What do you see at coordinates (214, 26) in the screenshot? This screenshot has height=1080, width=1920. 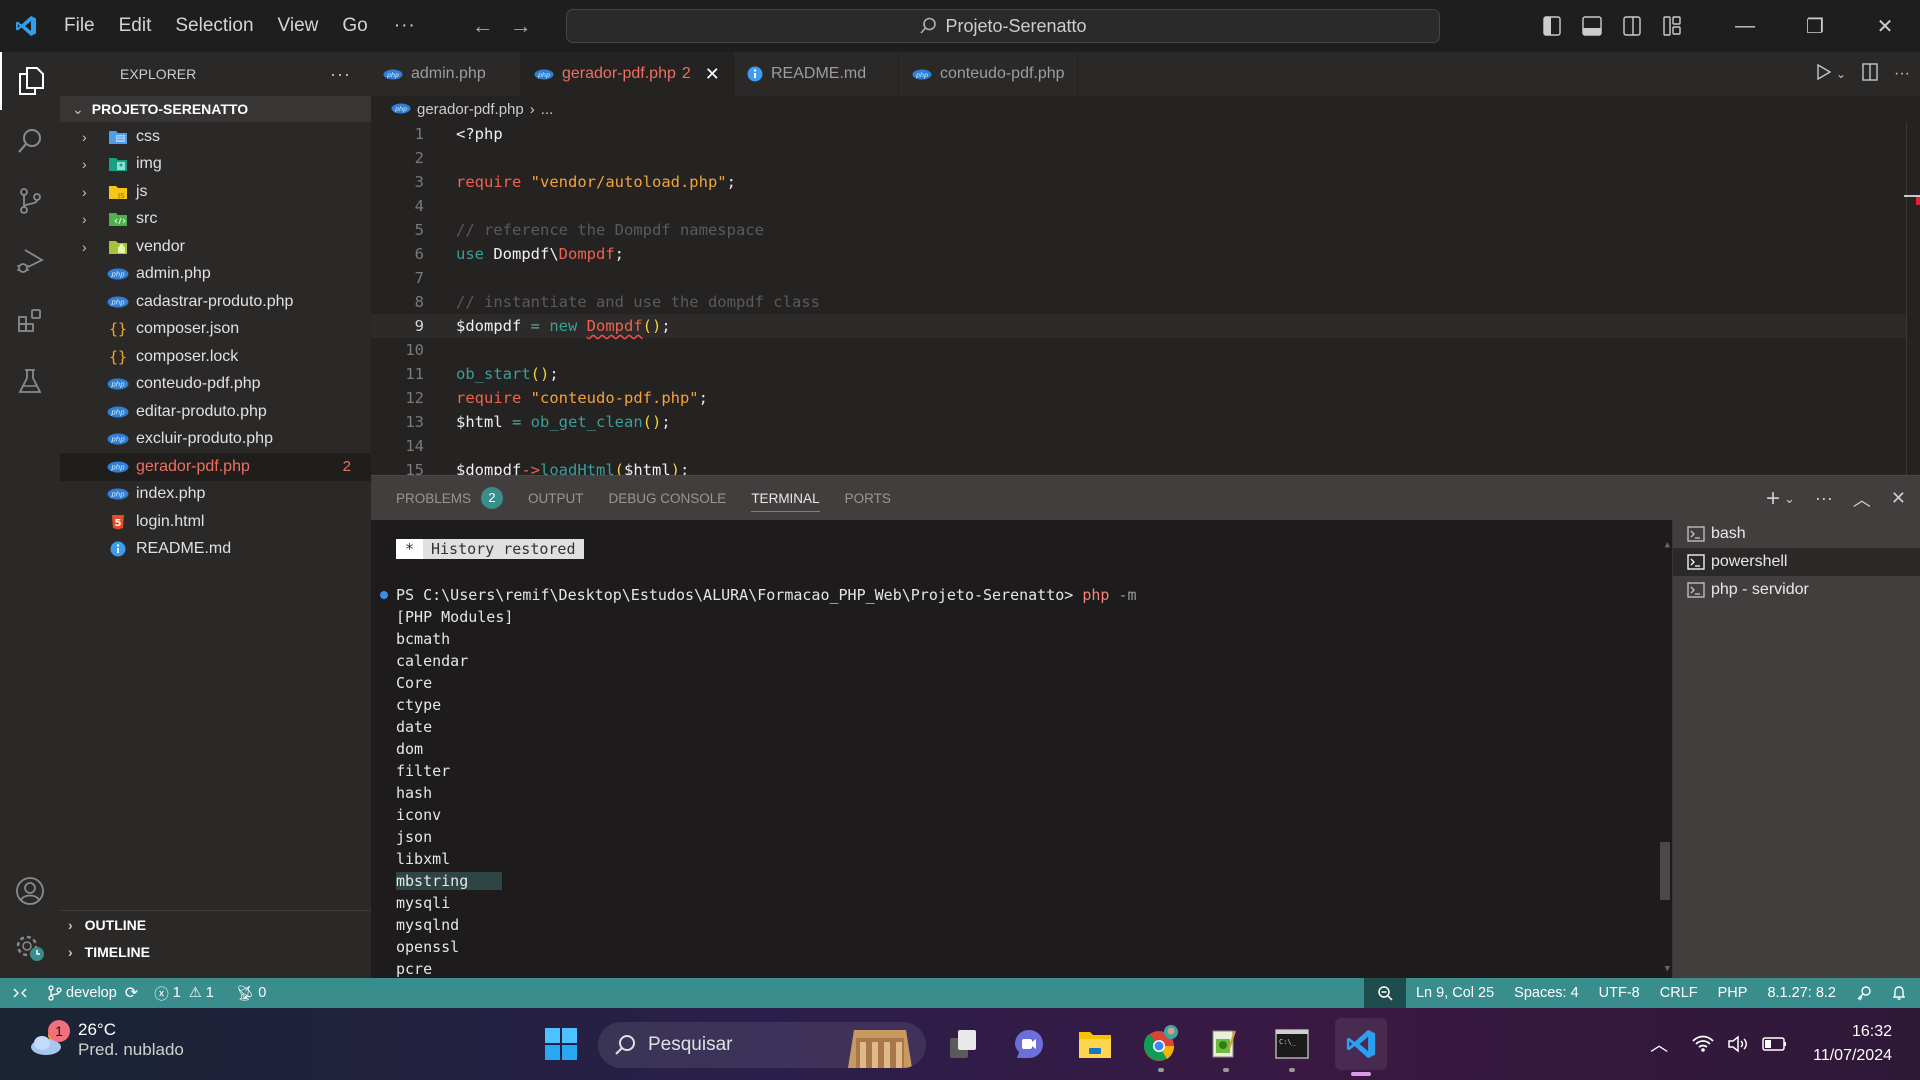 I see `menu-selection: Selection` at bounding box center [214, 26].